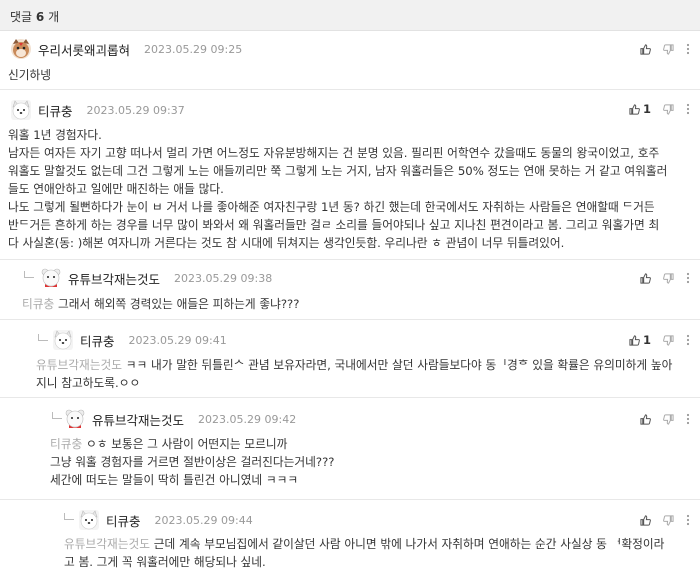 Image resolution: width=700 pixels, height=581 pixels. I want to click on comment-line: 워홀 1년 경험자다., so click(55, 135).